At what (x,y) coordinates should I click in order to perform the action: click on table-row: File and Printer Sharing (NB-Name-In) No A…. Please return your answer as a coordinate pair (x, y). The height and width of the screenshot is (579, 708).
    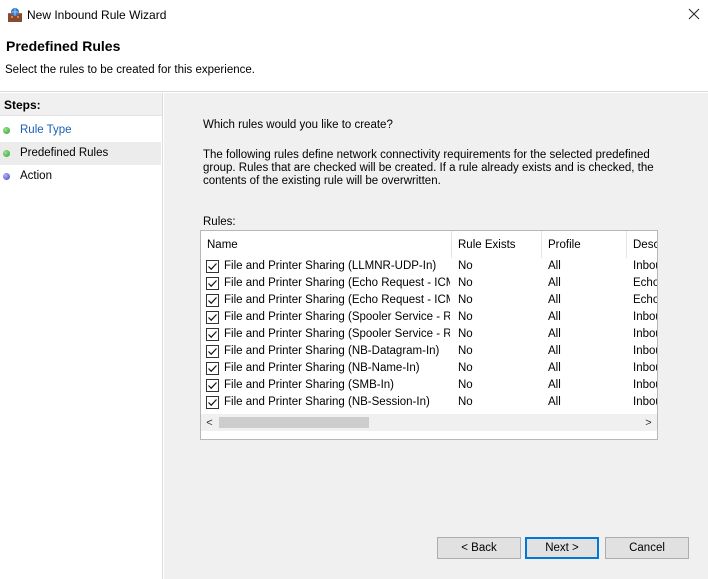
    Looking at the image, I should click on (429, 368).